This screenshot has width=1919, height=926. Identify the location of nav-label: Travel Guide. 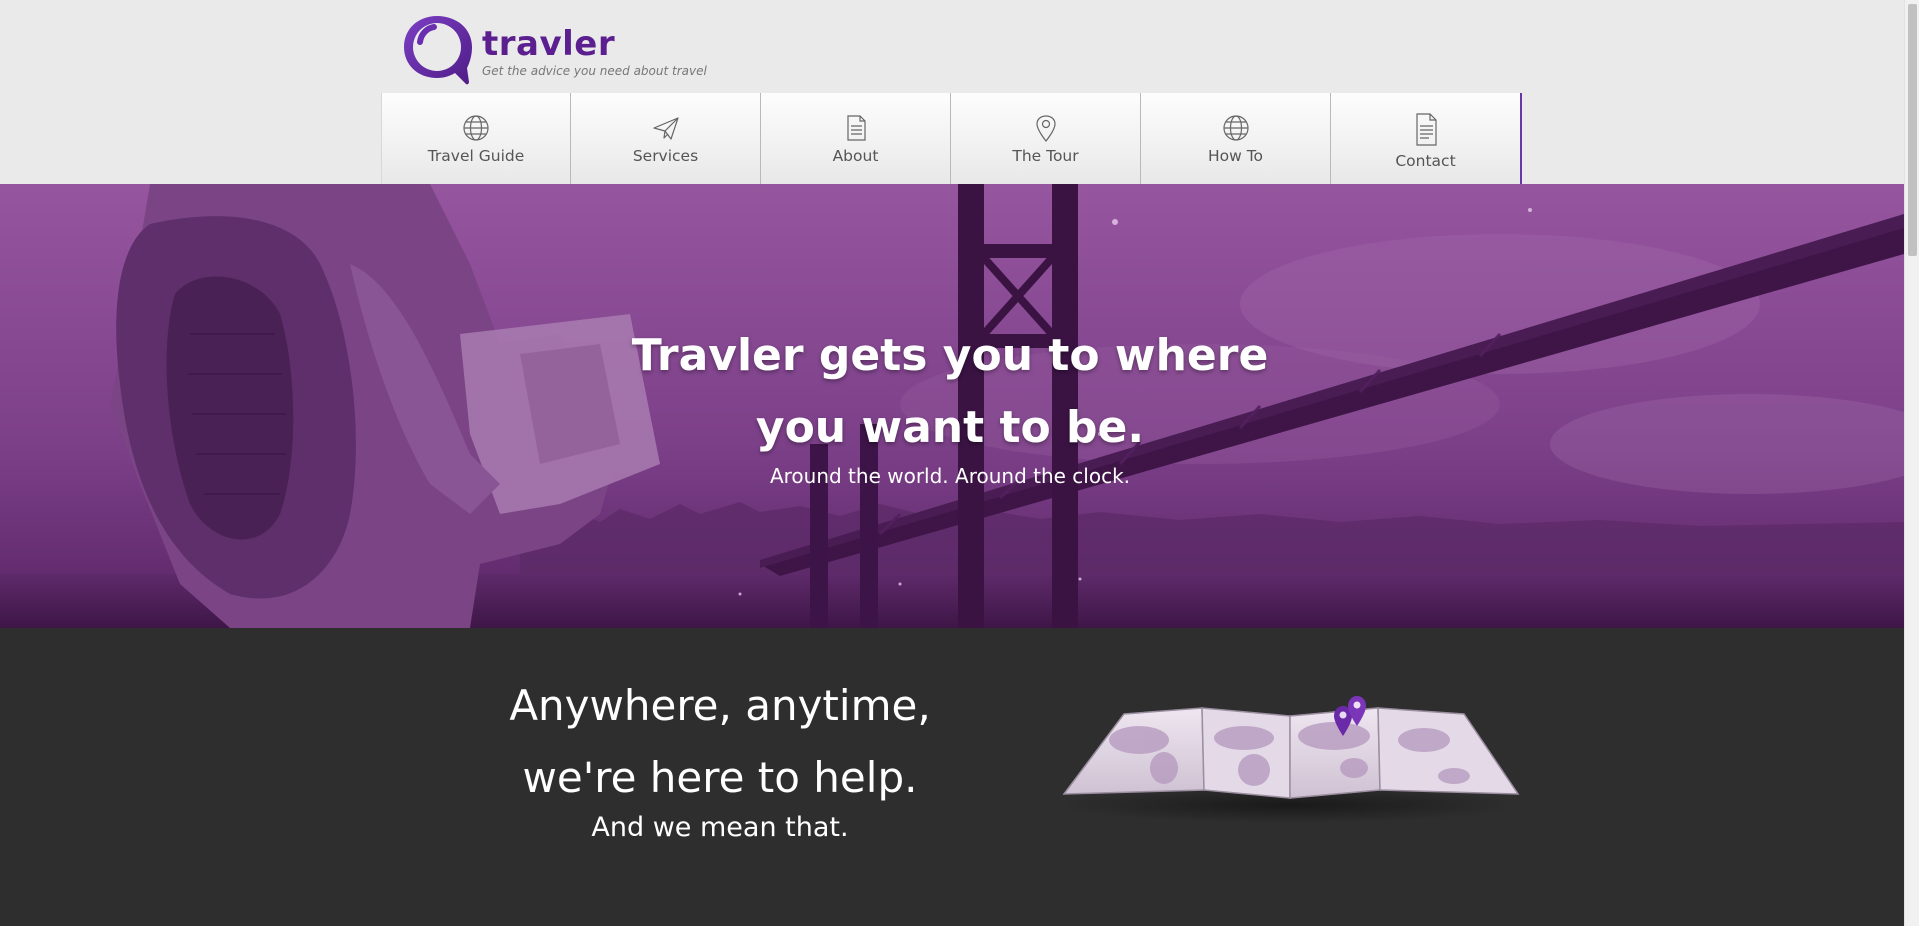
(476, 156).